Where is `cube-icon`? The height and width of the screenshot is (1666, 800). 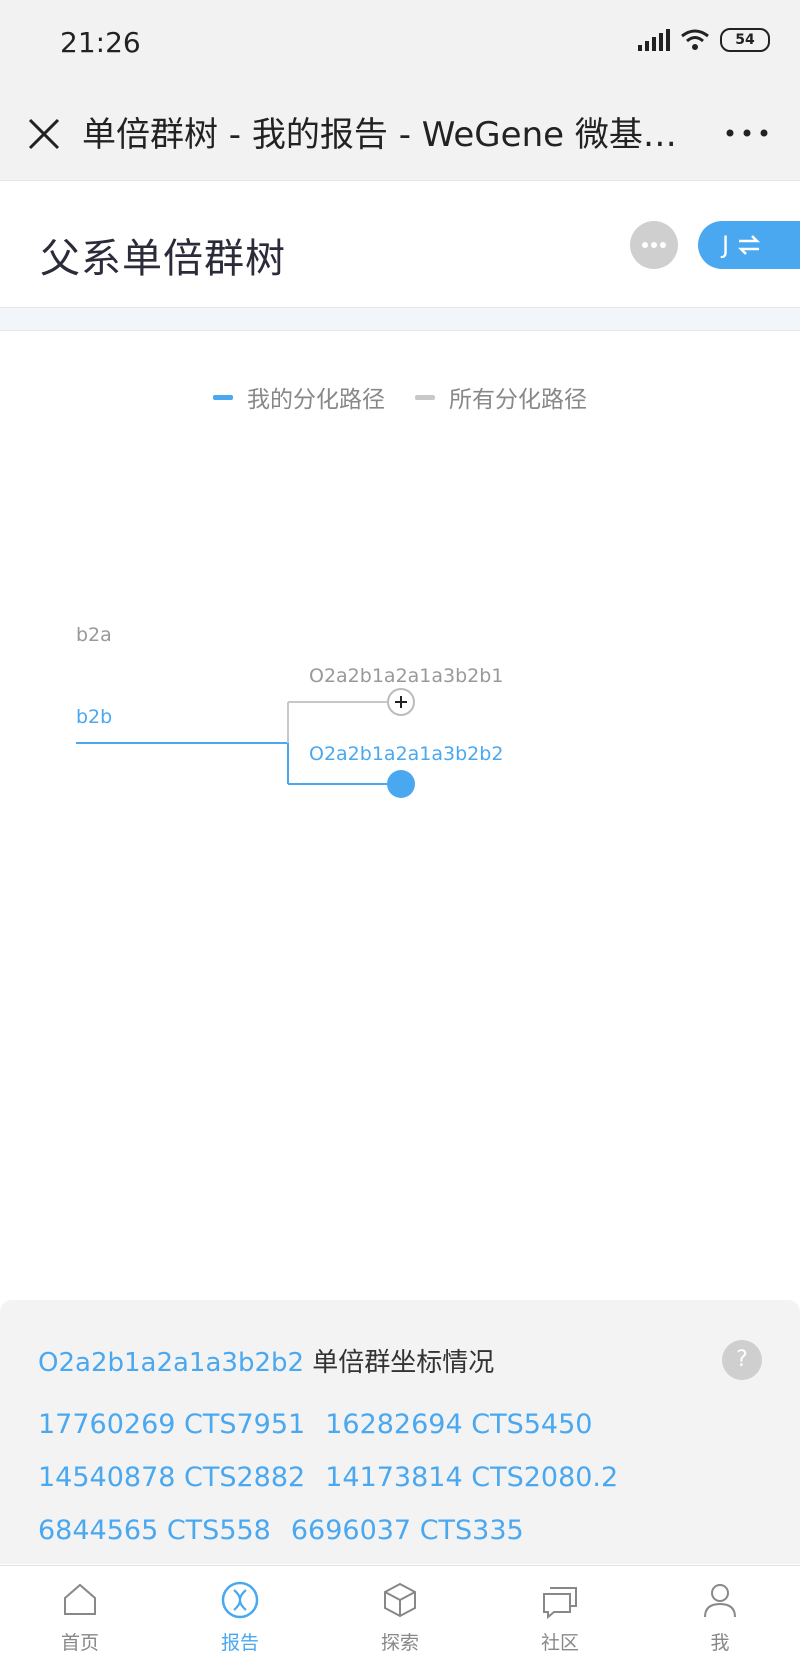
cube-icon is located at coordinates (400, 1600).